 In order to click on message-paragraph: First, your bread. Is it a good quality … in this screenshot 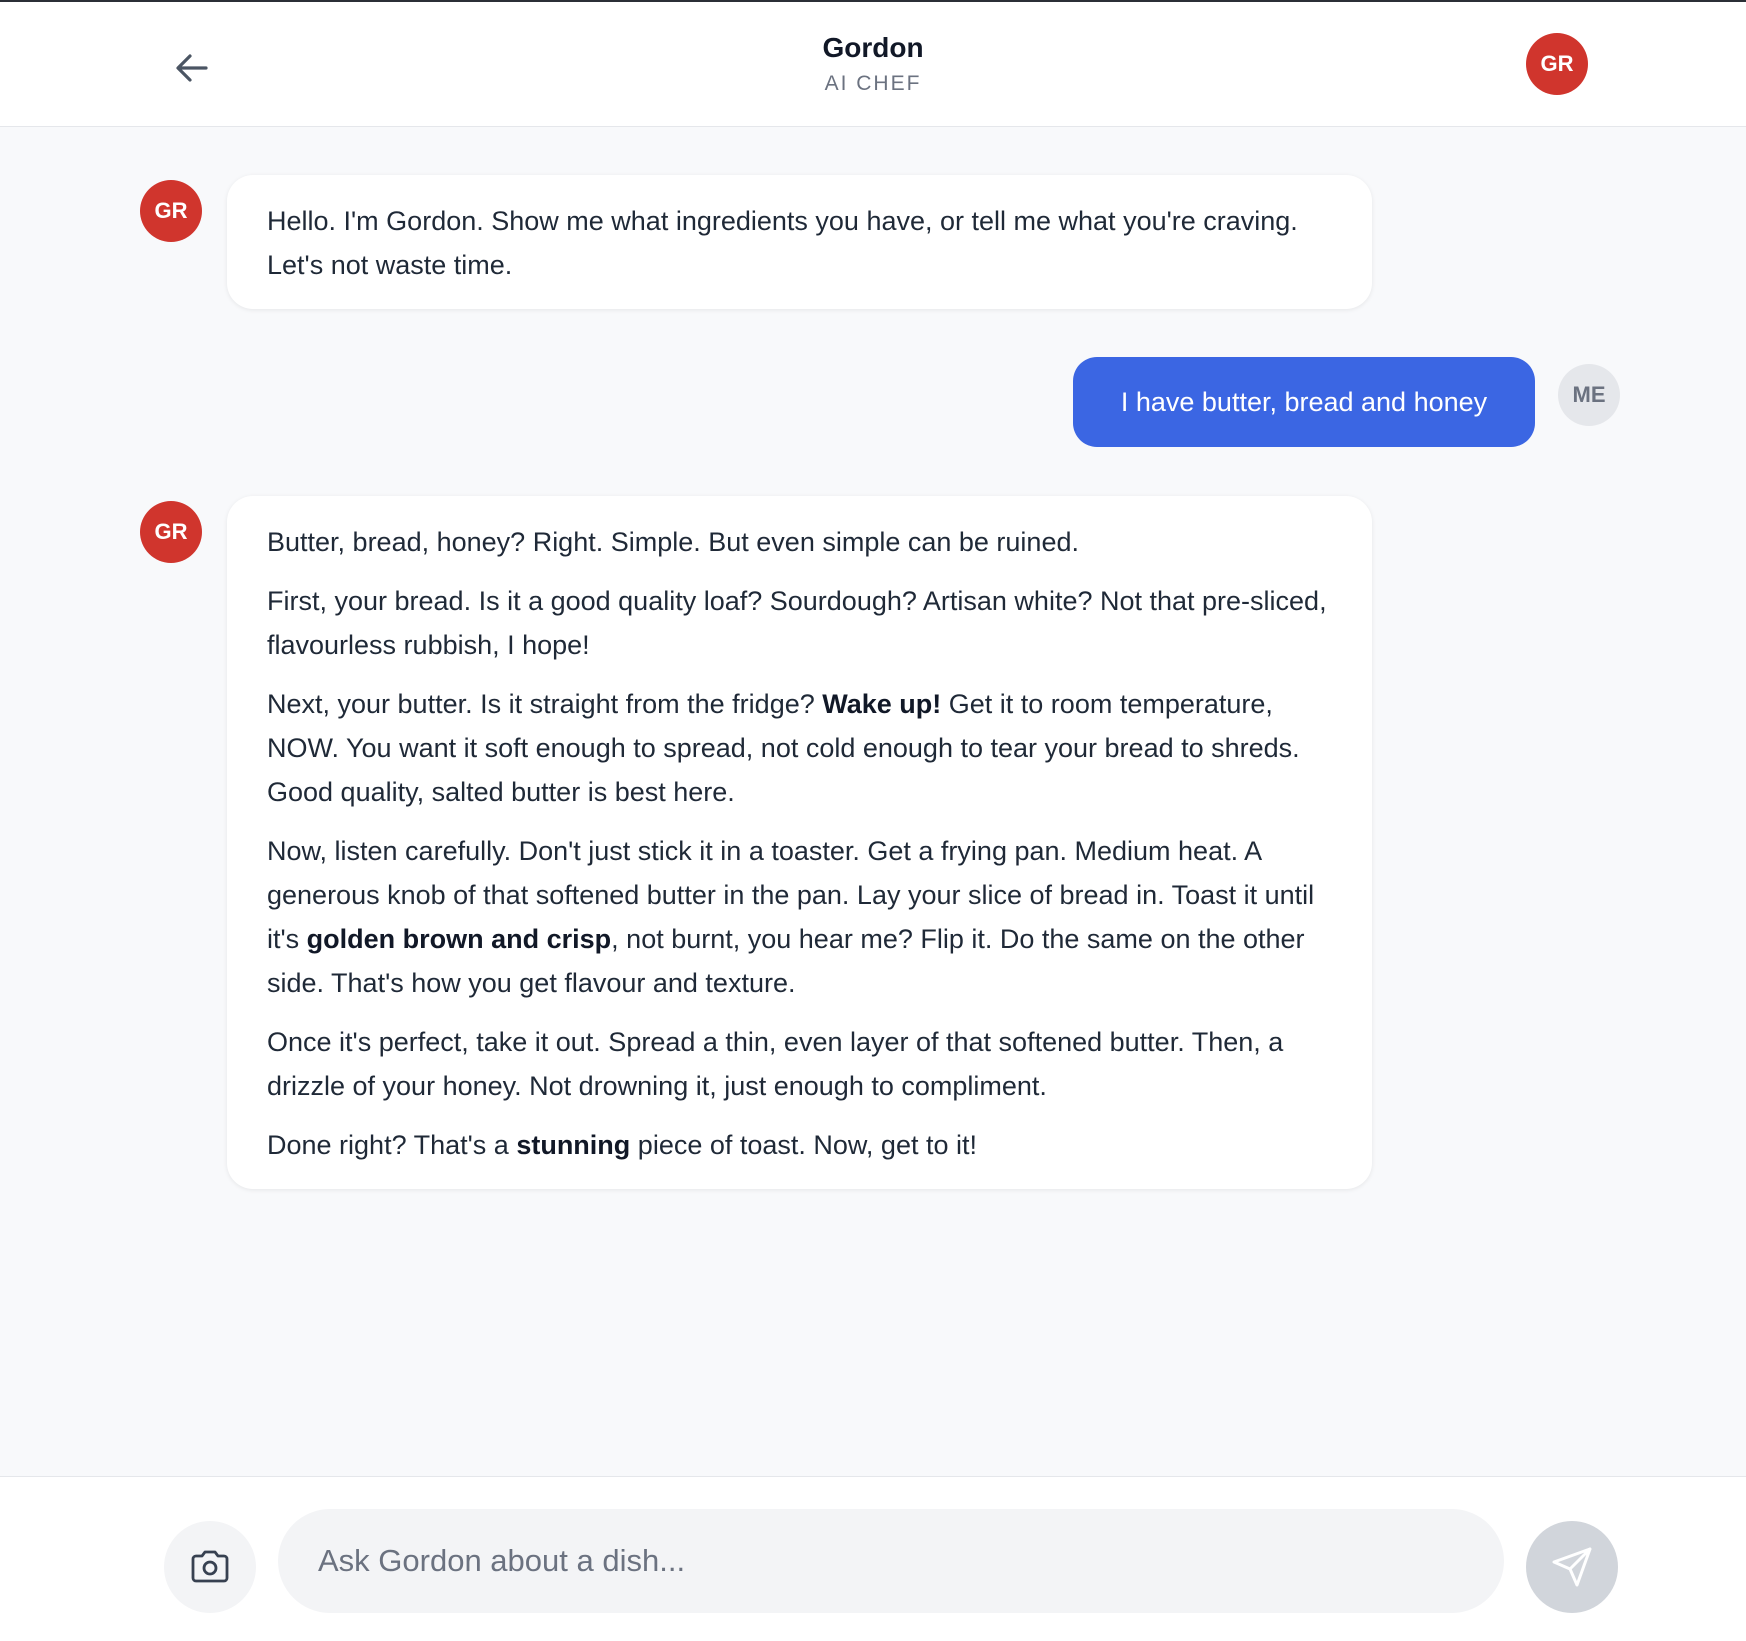, I will do `click(799, 623)`.